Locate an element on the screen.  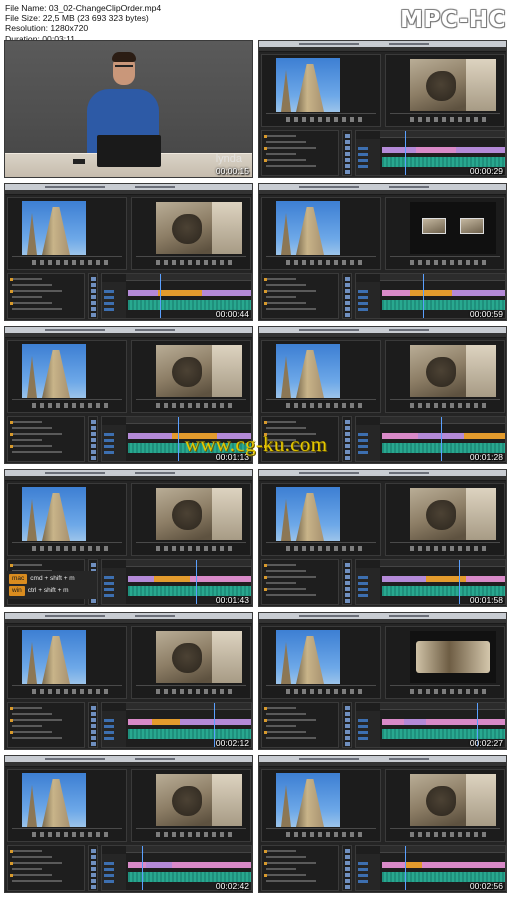
video-thumbnail: 00:02:12 is located at coordinates (128, 681).